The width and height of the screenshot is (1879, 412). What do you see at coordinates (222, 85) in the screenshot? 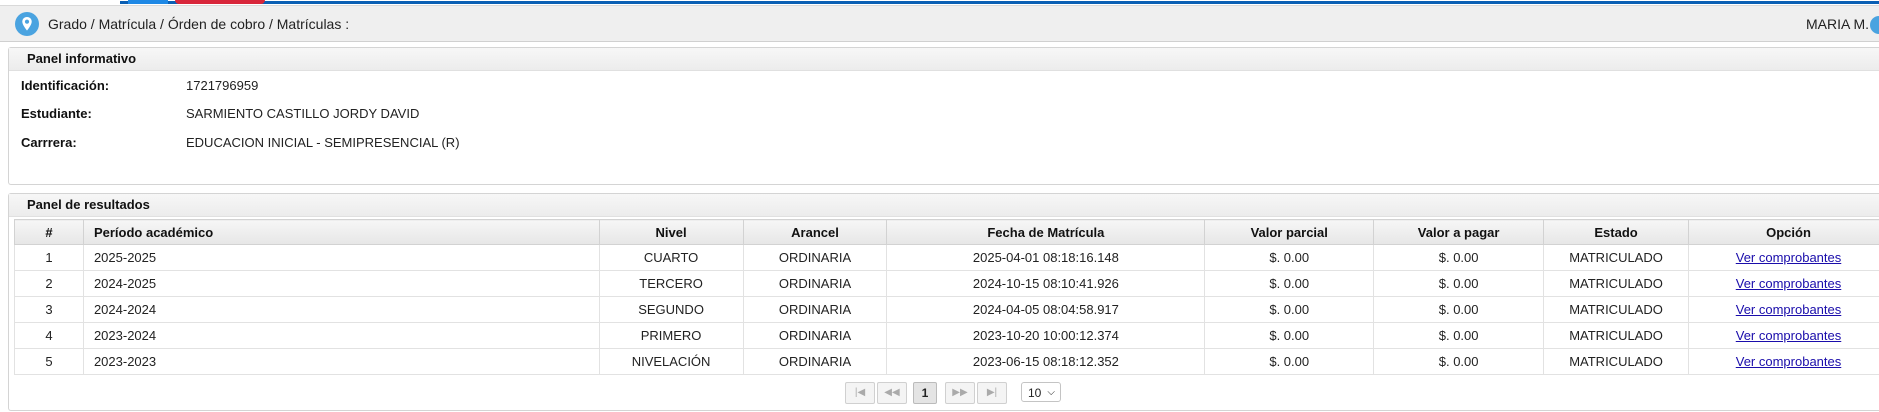
I see `info-value: 1721796959` at bounding box center [222, 85].